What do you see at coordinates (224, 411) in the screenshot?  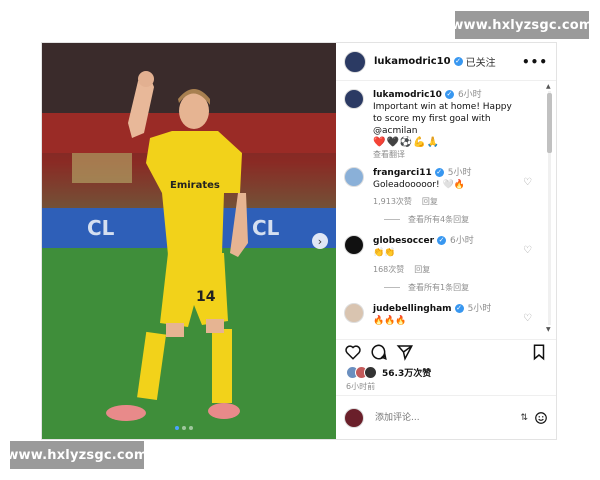 I see `right-boot` at bounding box center [224, 411].